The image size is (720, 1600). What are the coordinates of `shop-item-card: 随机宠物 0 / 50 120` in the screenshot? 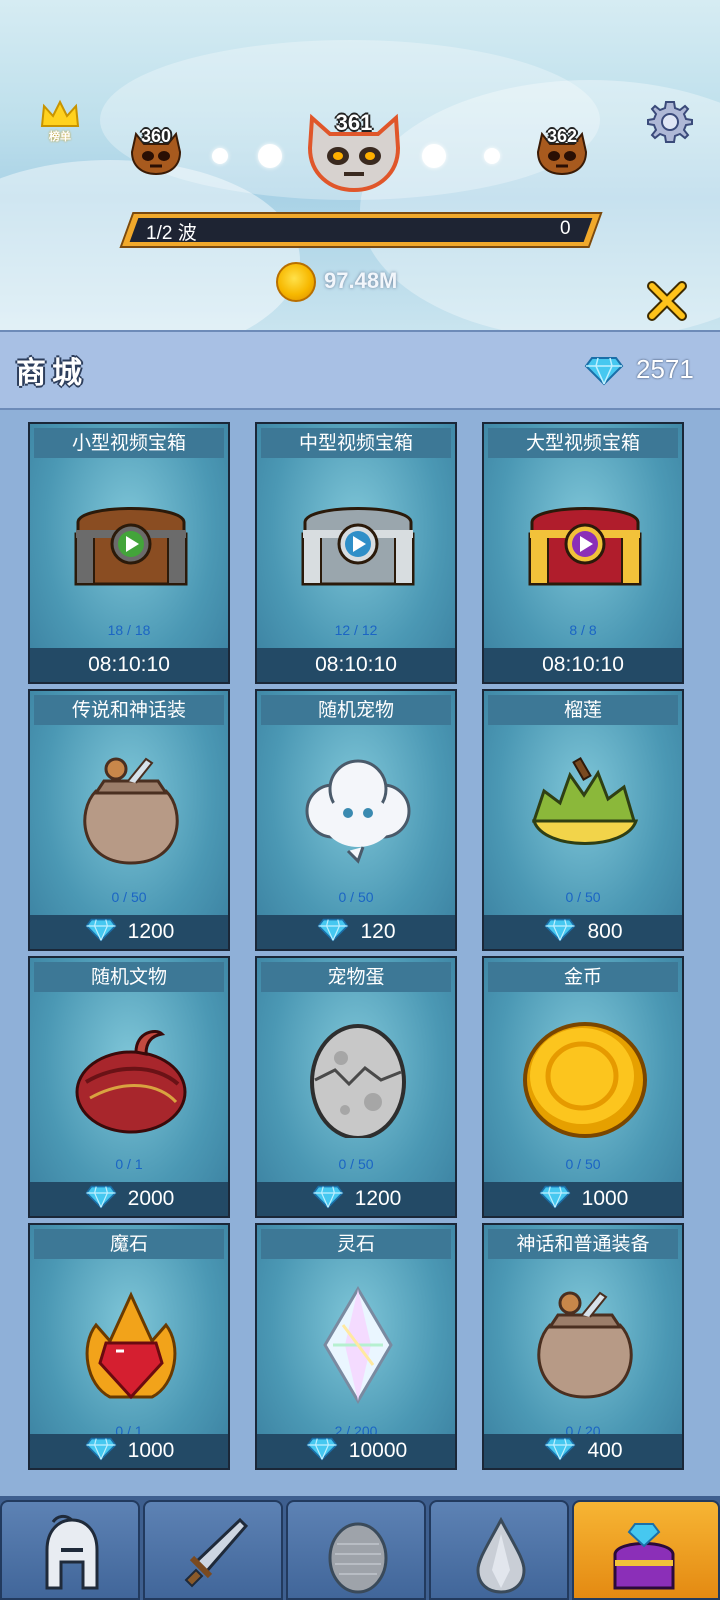 It's located at (356, 820).